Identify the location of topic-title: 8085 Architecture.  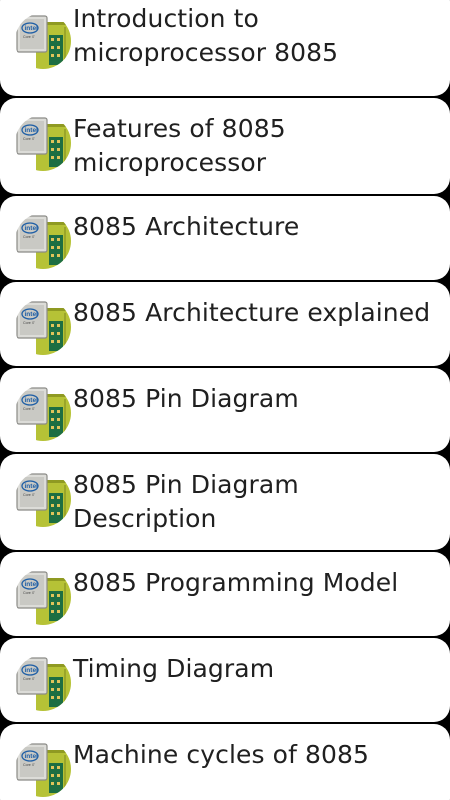
(256, 227).